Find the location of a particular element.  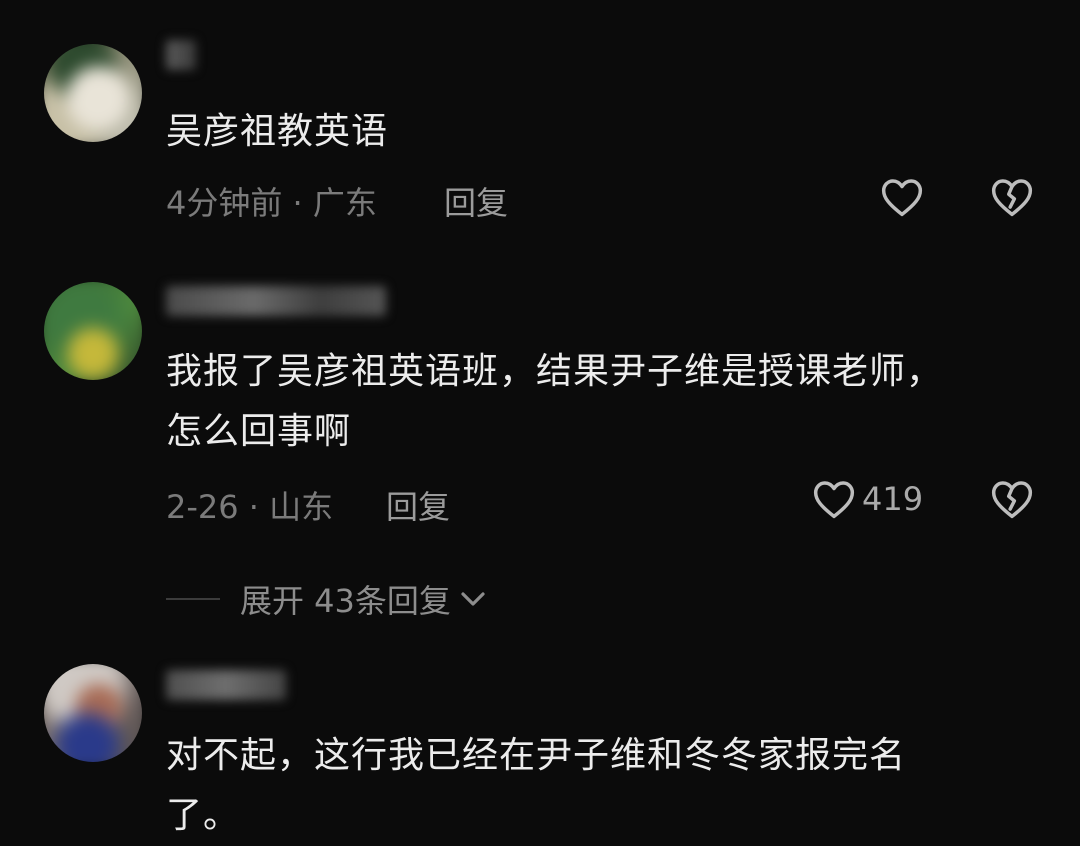

divider-line is located at coordinates (193, 599).